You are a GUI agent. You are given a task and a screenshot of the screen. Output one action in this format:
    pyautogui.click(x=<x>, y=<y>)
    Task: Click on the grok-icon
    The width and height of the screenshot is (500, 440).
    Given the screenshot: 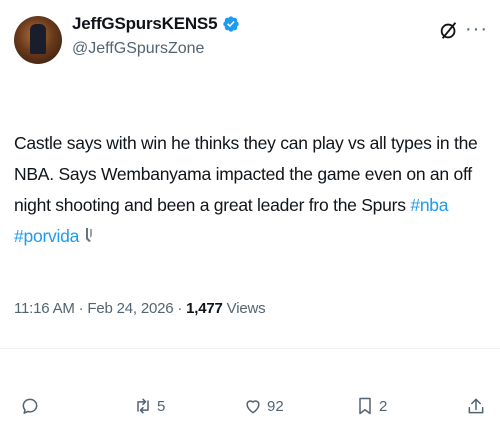 What is the action you would take?
    pyautogui.click(x=449, y=31)
    